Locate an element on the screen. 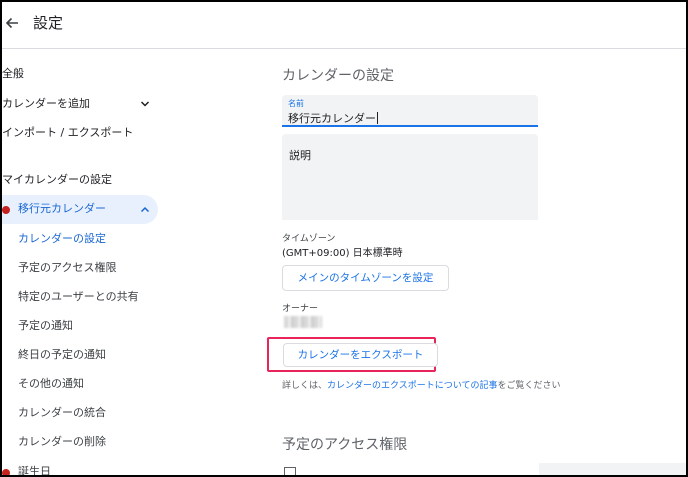 This screenshot has height=477, width=688. owner-redacted is located at coordinates (303, 322).